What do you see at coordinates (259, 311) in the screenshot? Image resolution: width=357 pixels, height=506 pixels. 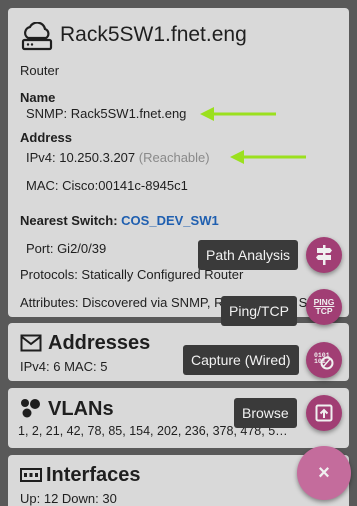 I see `ping-tcp-label: Ping/TCP` at bounding box center [259, 311].